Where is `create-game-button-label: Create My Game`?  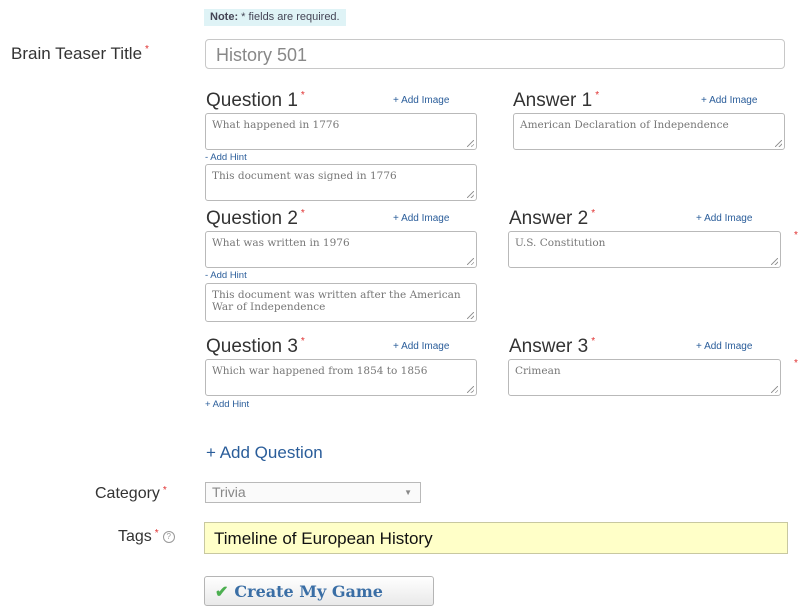 create-game-button-label: Create My Game is located at coordinates (308, 591).